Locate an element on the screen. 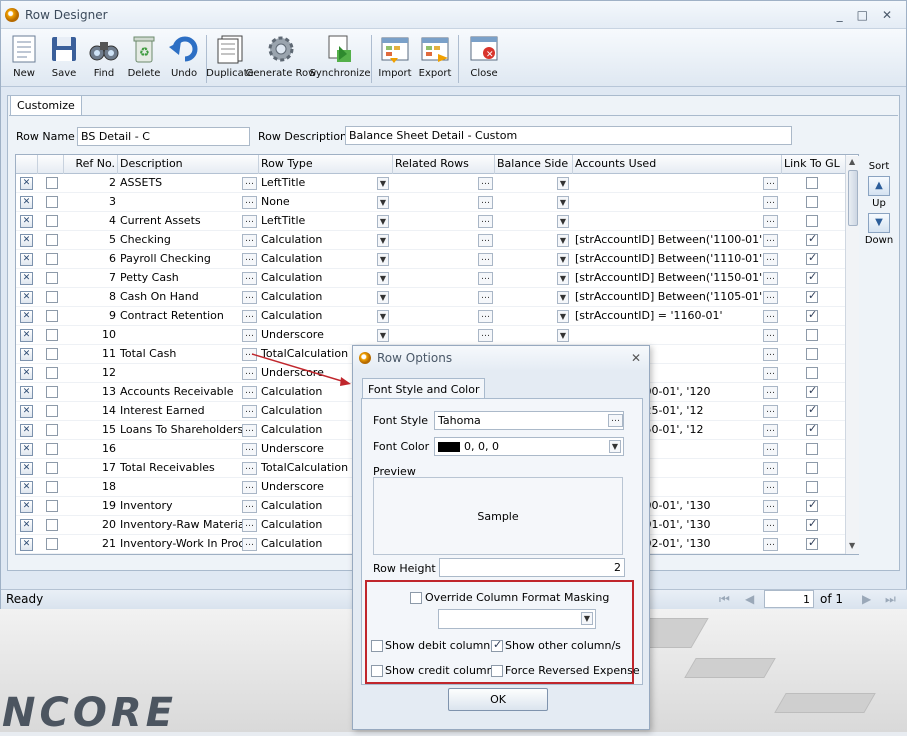 Image resolution: width=907 pixels, height=736 pixels. show-debit-column-checkbox is located at coordinates (377, 646).